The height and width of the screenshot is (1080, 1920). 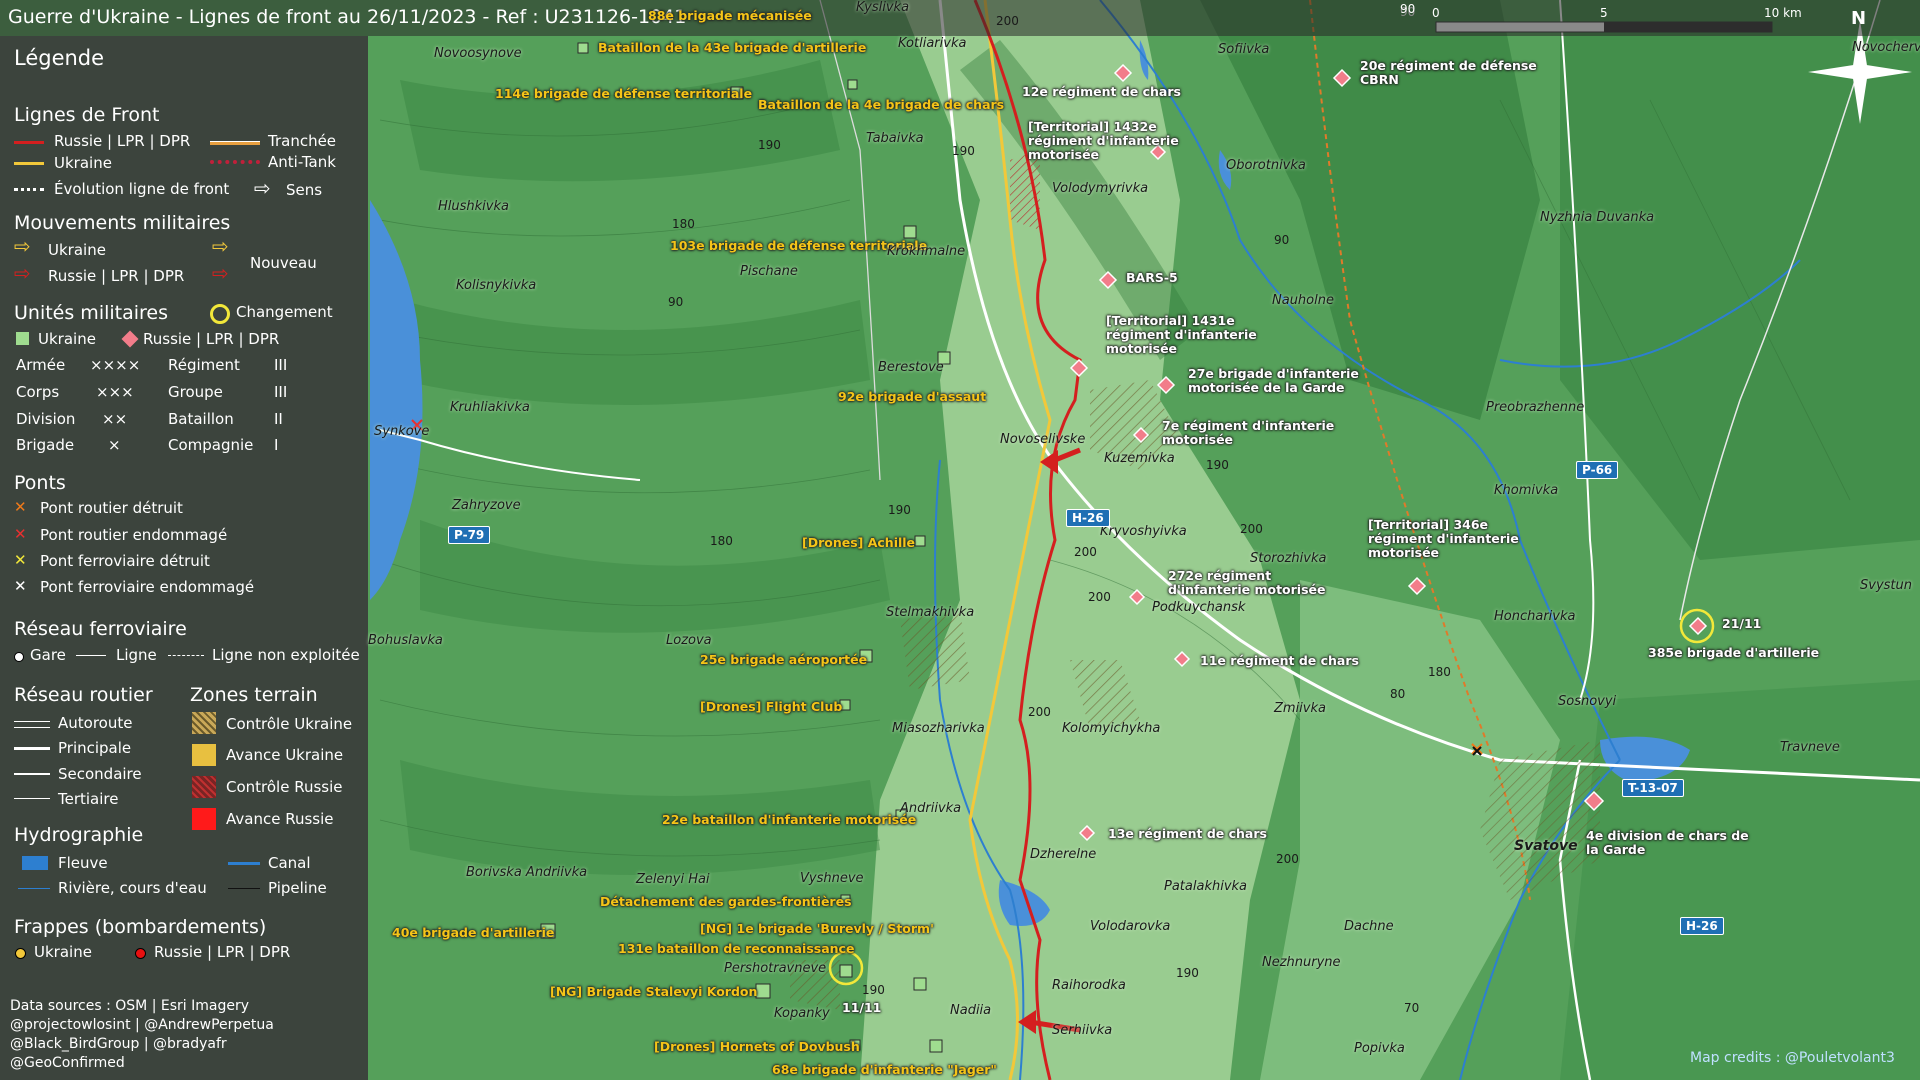 I want to click on road-bridge-destroyed-icon: ✕, so click(x=20, y=507).